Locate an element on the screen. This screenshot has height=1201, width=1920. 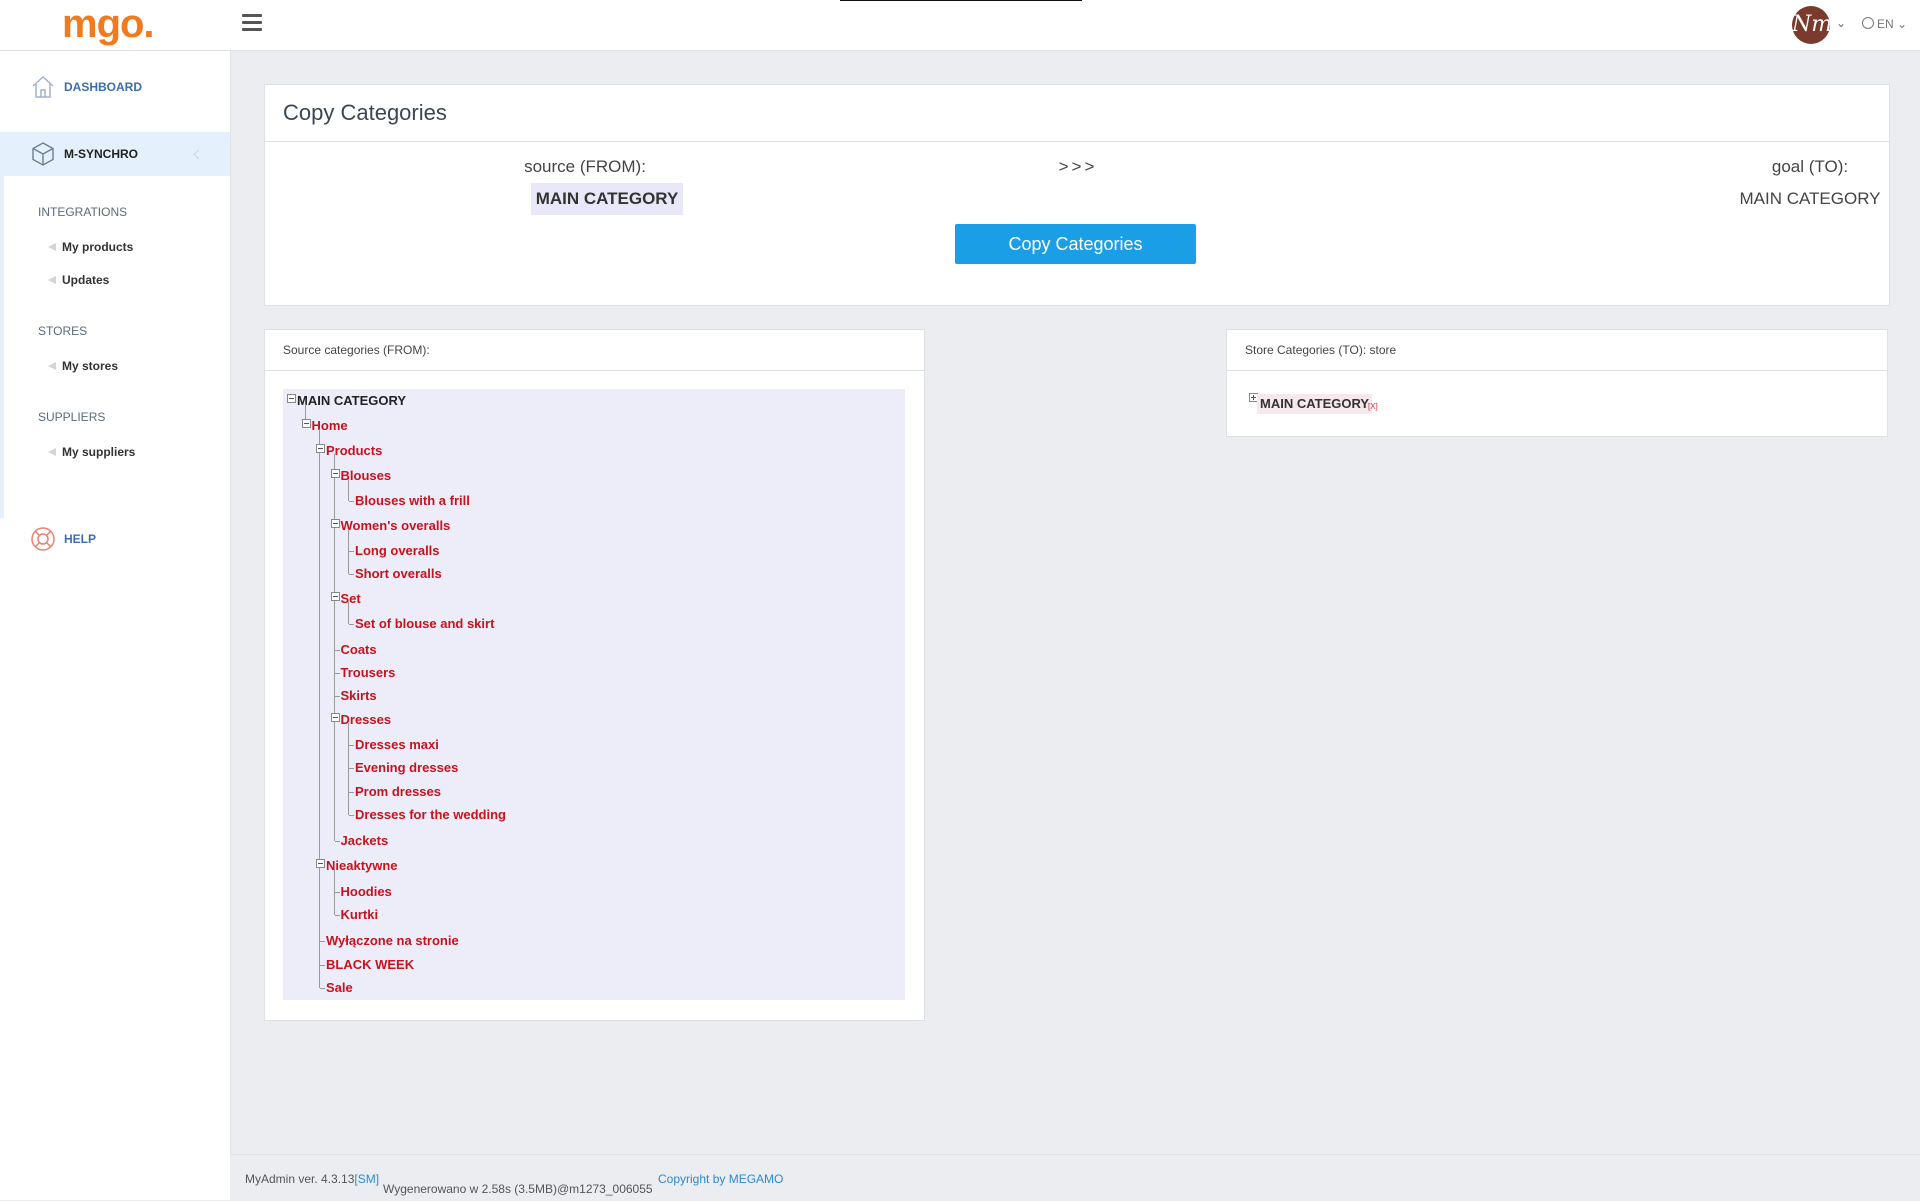
sidebar-item-my-products: My products is located at coordinates (90, 247).